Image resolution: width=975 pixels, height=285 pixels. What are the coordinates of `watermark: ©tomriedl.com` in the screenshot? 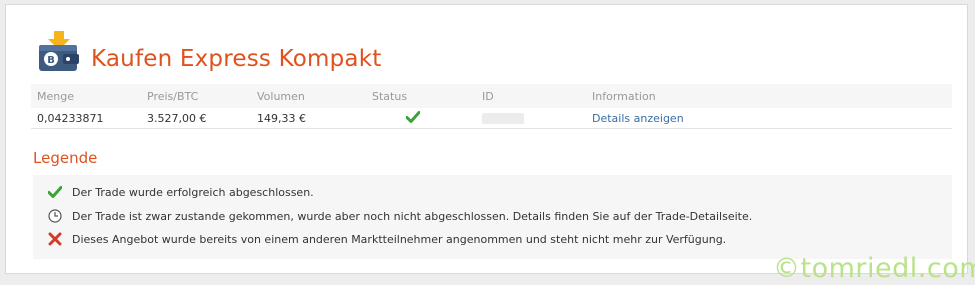 It's located at (874, 268).